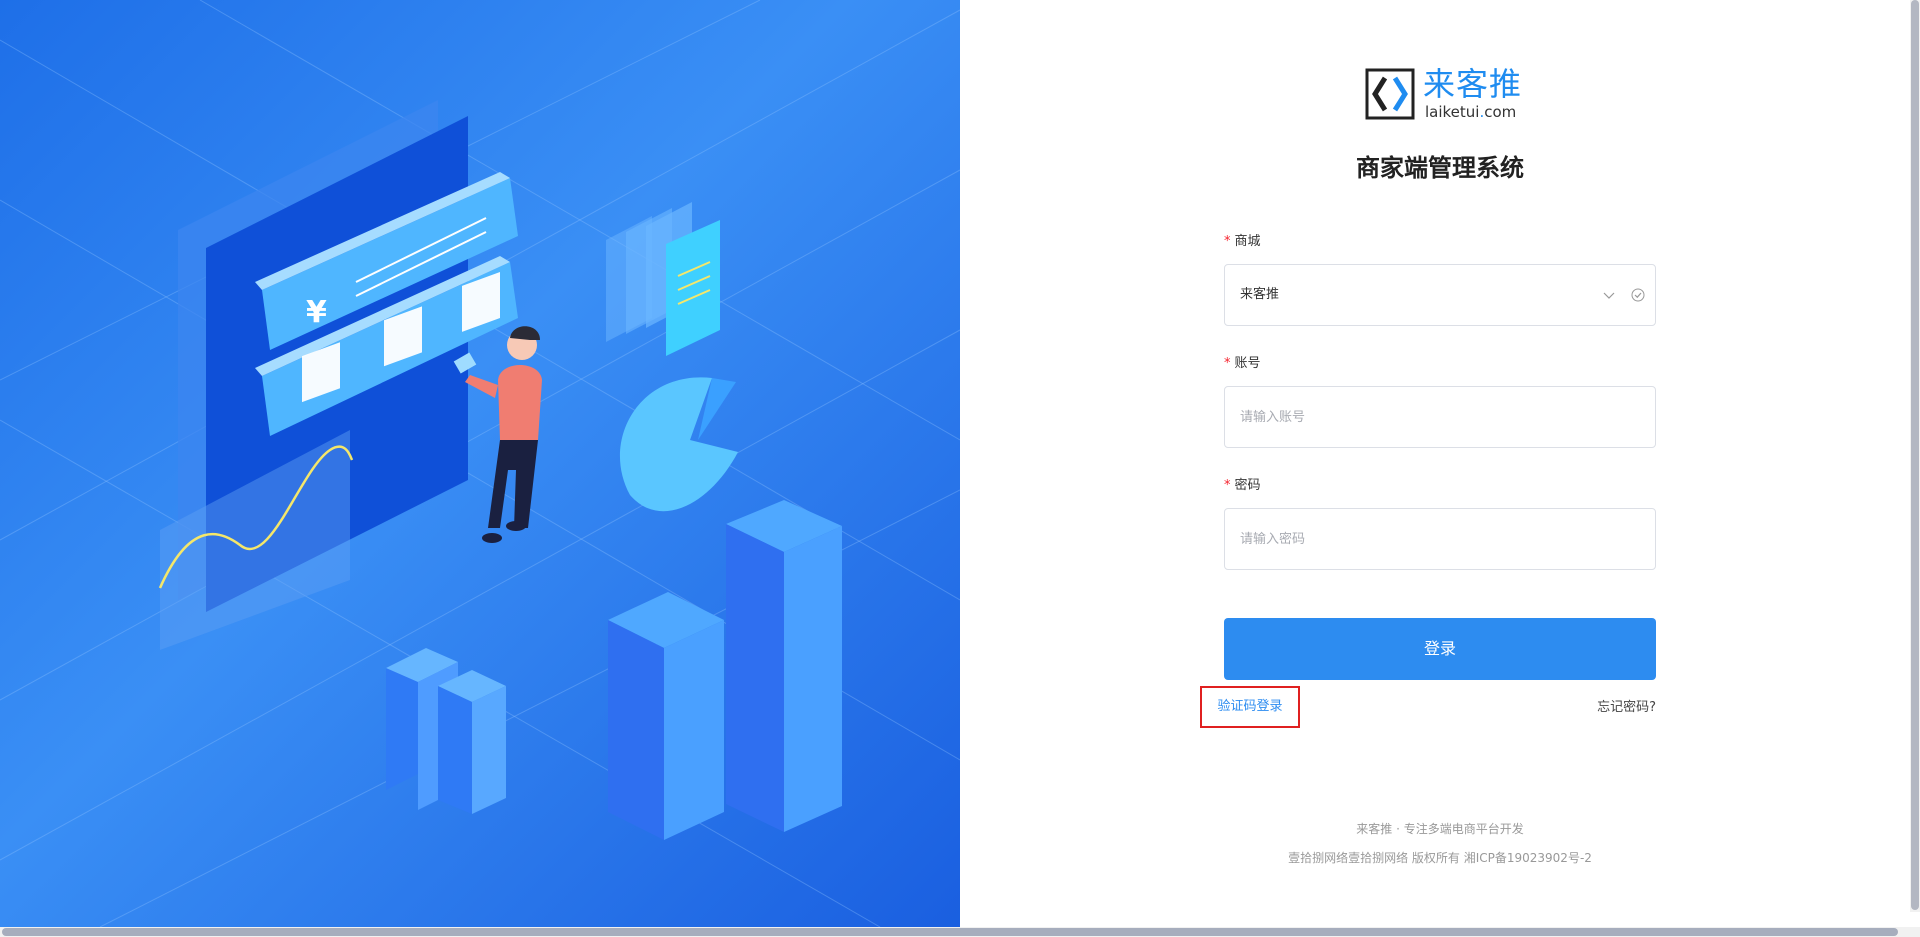  What do you see at coordinates (1247, 363) in the screenshot?
I see `account-label-text: 账号` at bounding box center [1247, 363].